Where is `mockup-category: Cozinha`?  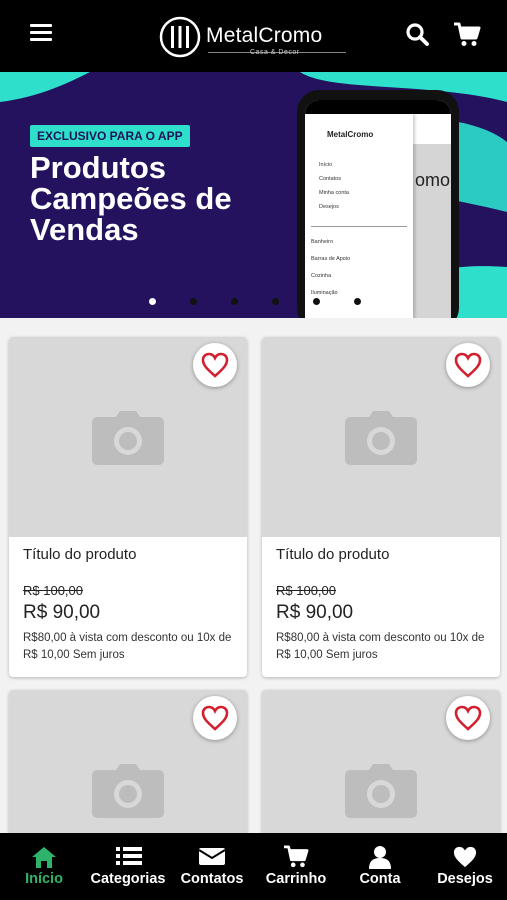 mockup-category: Cozinha is located at coordinates (321, 276).